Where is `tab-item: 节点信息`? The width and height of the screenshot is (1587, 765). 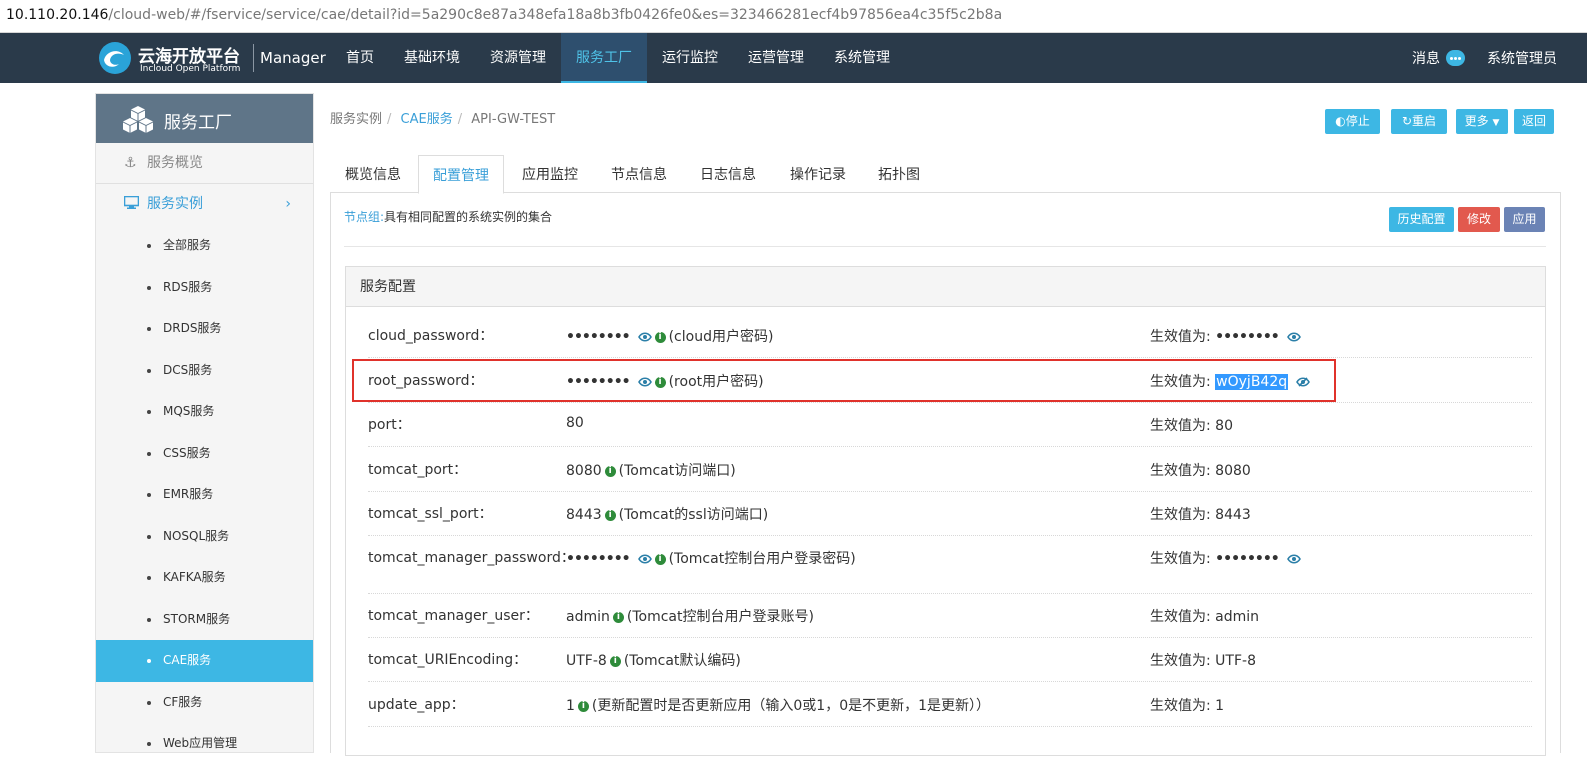 tab-item: 节点信息 is located at coordinates (639, 174).